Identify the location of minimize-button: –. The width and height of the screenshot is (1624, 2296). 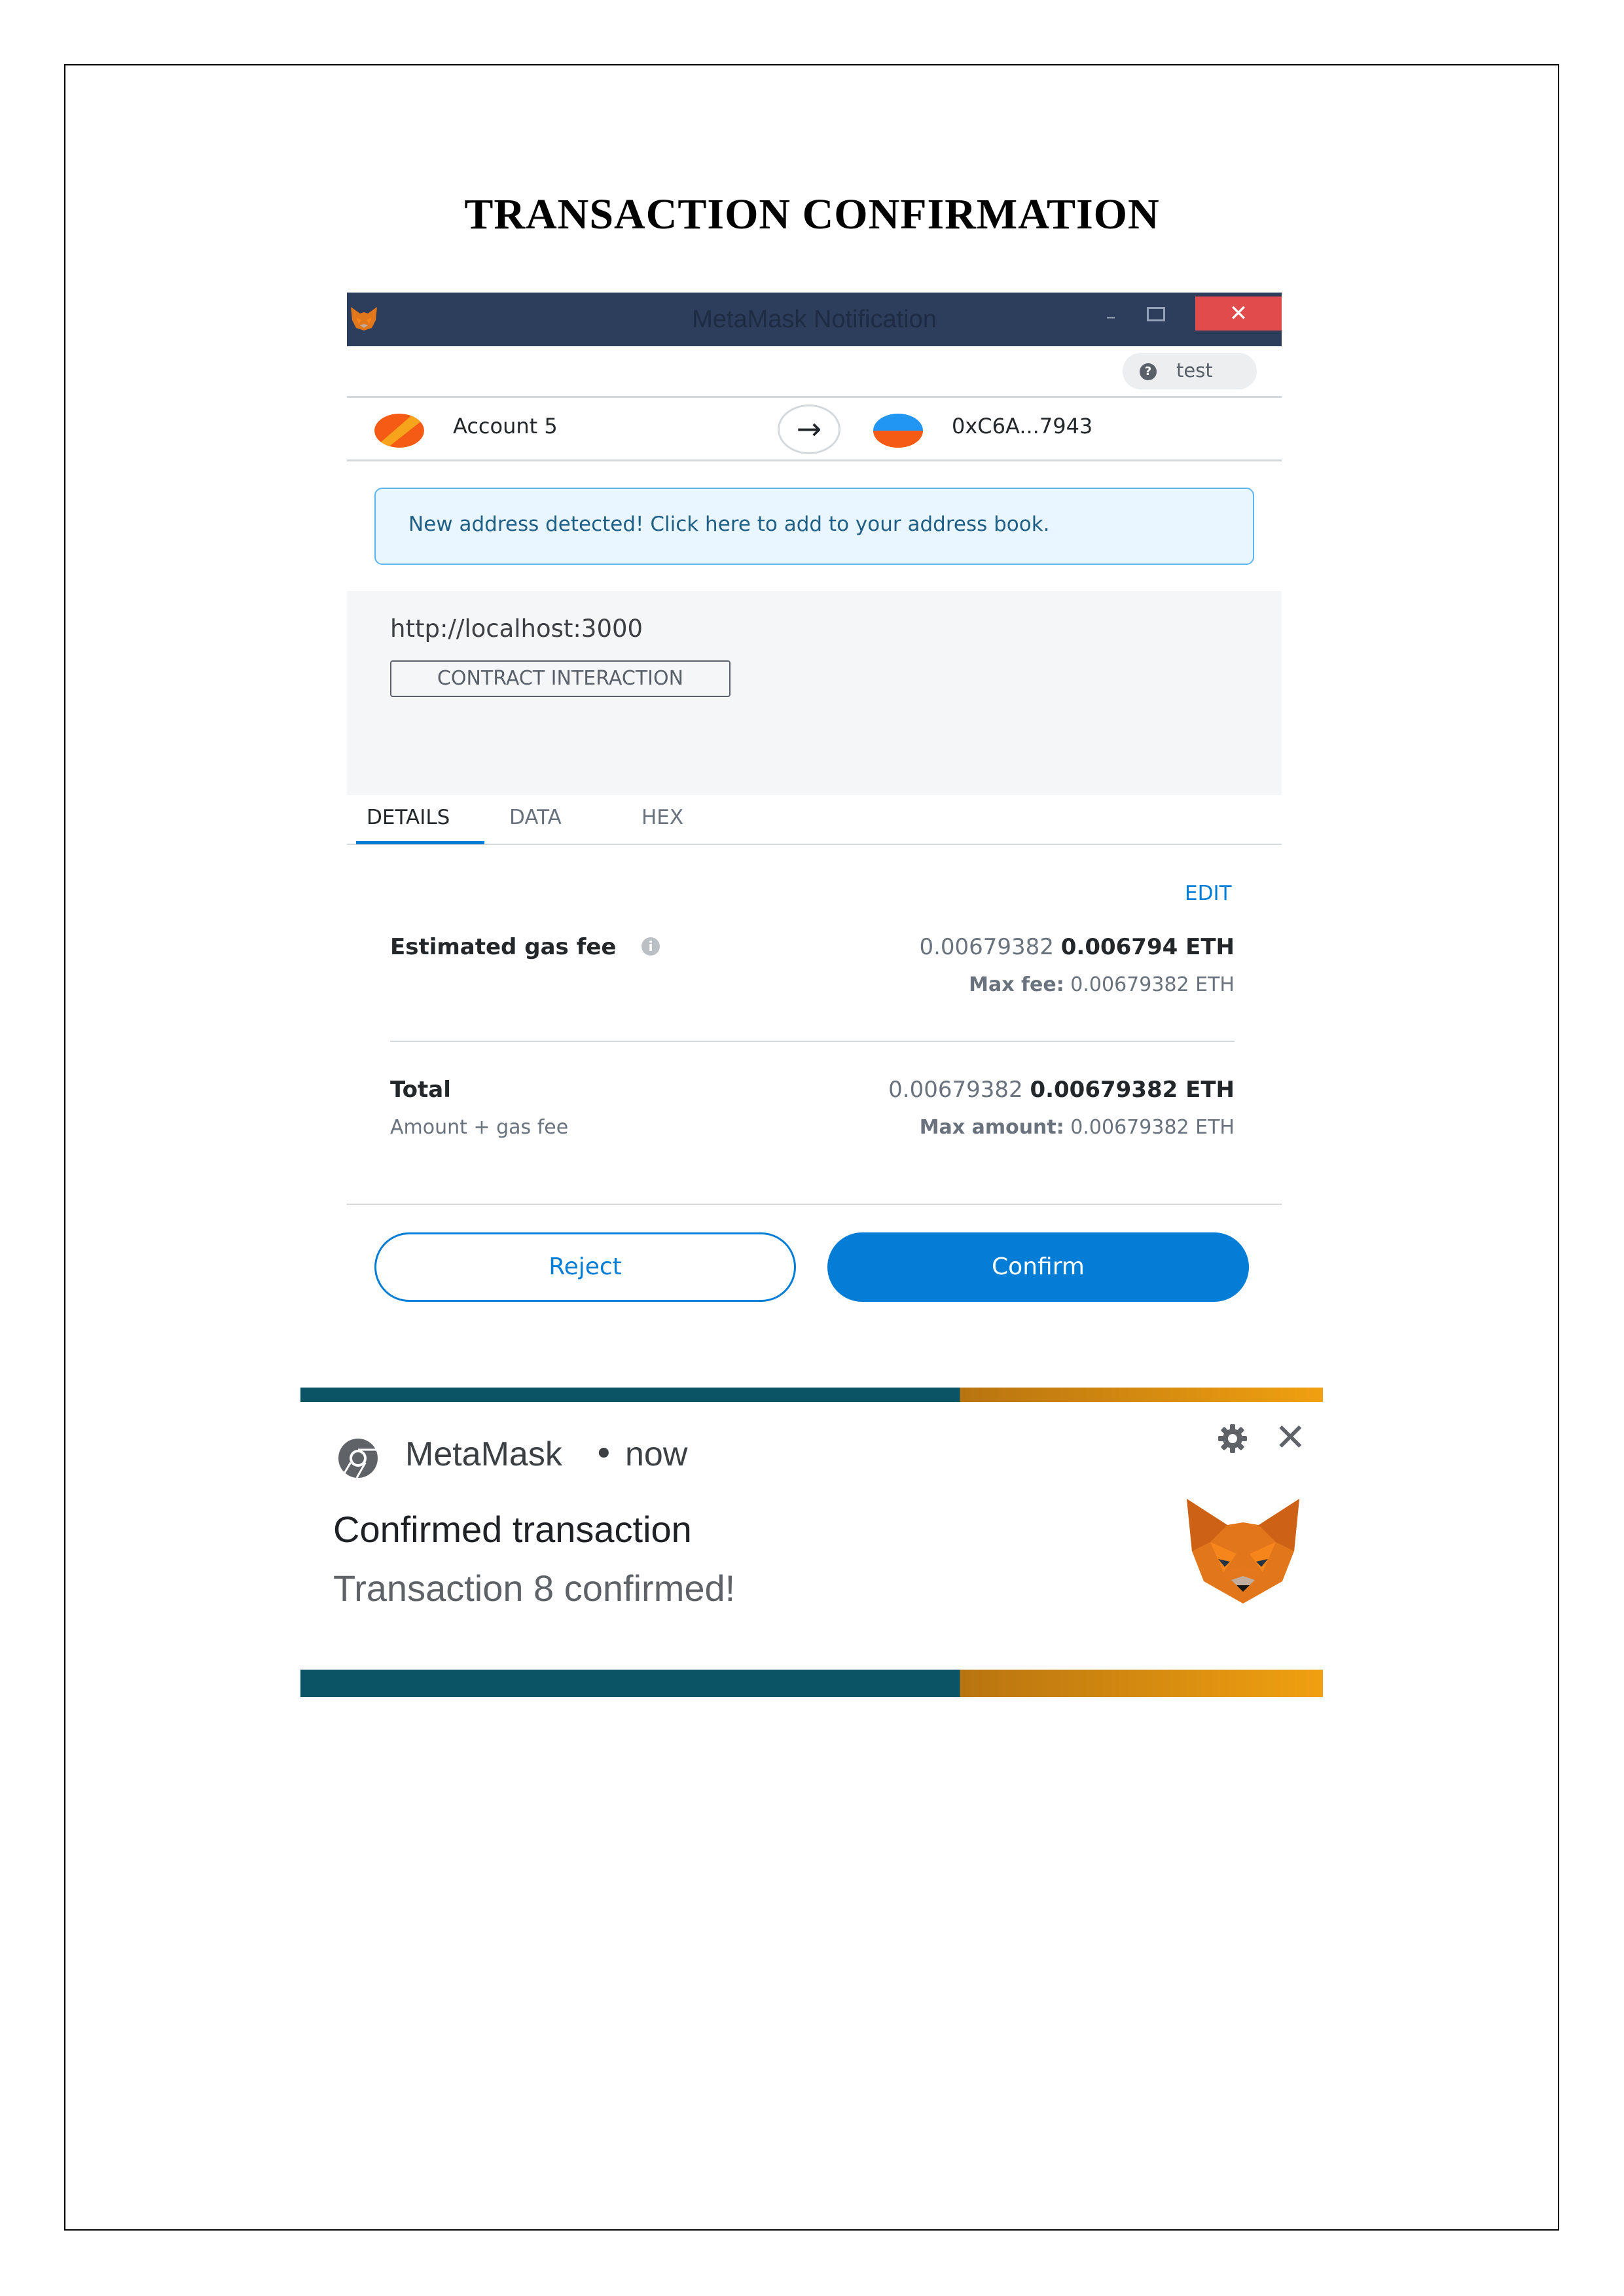
(1110, 317).